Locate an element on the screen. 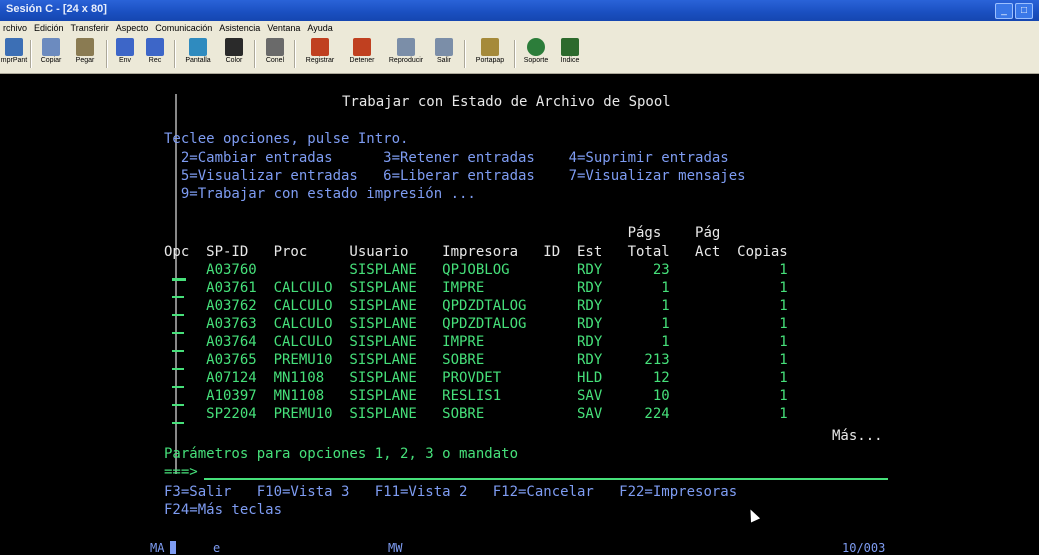  function-keys-row-2: F24=Más teclas is located at coordinates (223, 510).